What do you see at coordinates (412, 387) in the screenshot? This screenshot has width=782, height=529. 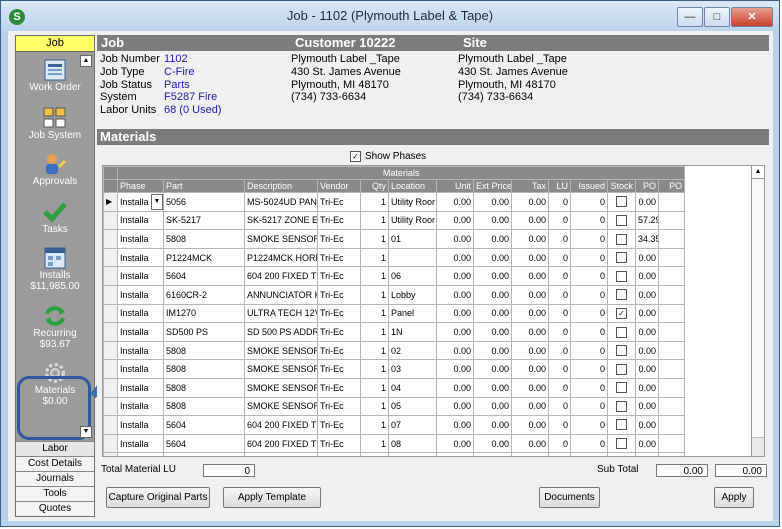 I see `loc-cell: 04` at bounding box center [412, 387].